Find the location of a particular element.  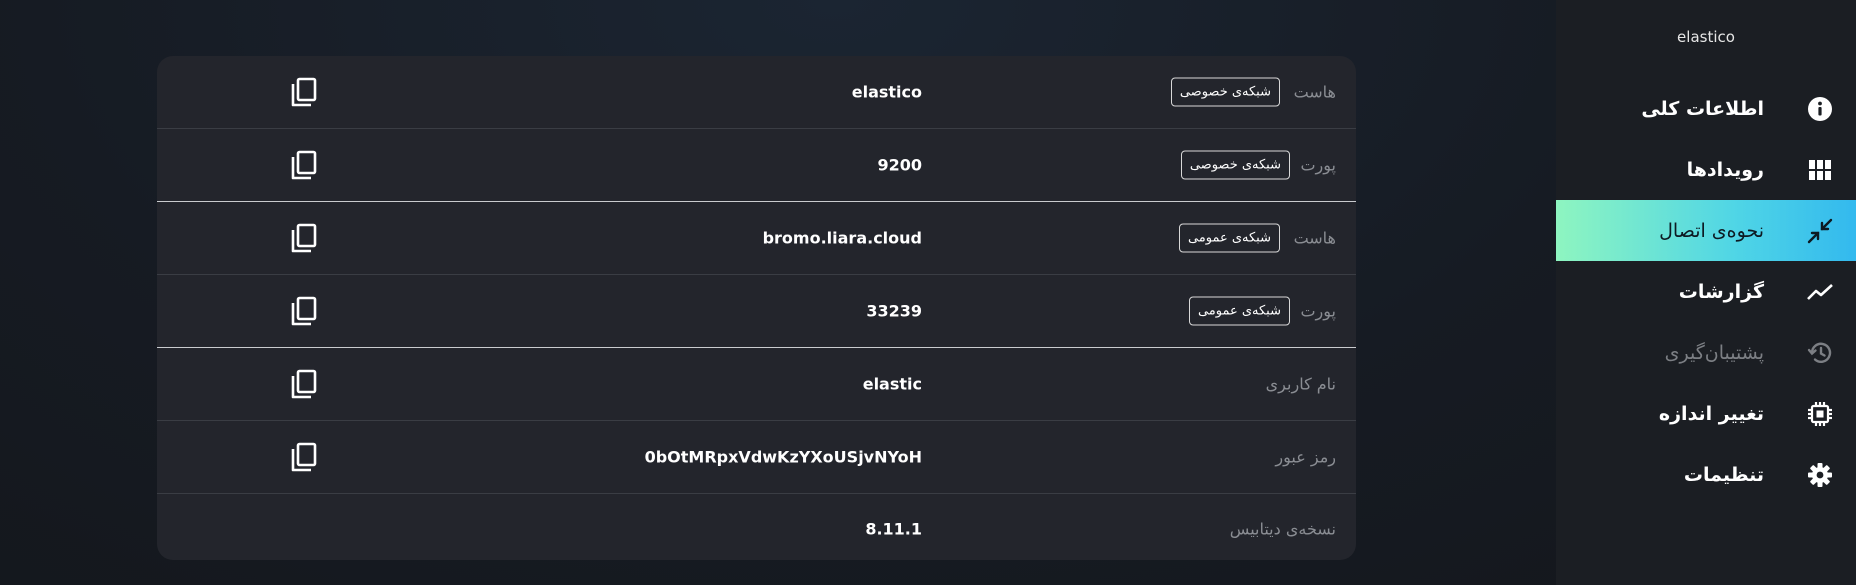

field-label: نسخه‌ی دیتابیس is located at coordinates (1282, 529).